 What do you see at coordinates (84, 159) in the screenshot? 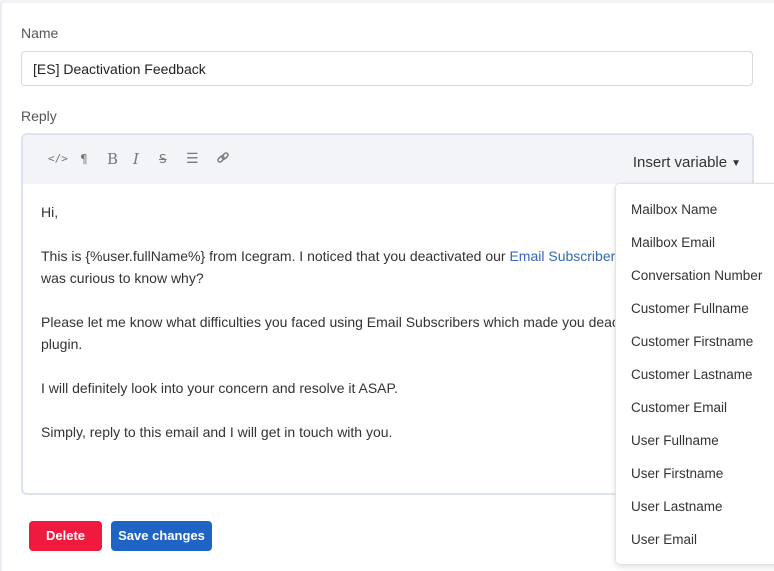
I see `paragraph-icon: ¶` at bounding box center [84, 159].